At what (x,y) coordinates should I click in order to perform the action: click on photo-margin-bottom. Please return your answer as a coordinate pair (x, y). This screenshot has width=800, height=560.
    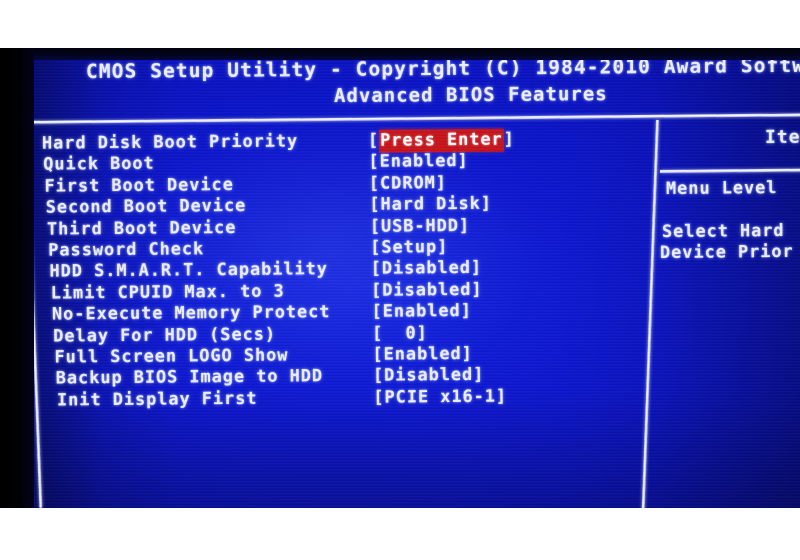
    Looking at the image, I should click on (400, 534).